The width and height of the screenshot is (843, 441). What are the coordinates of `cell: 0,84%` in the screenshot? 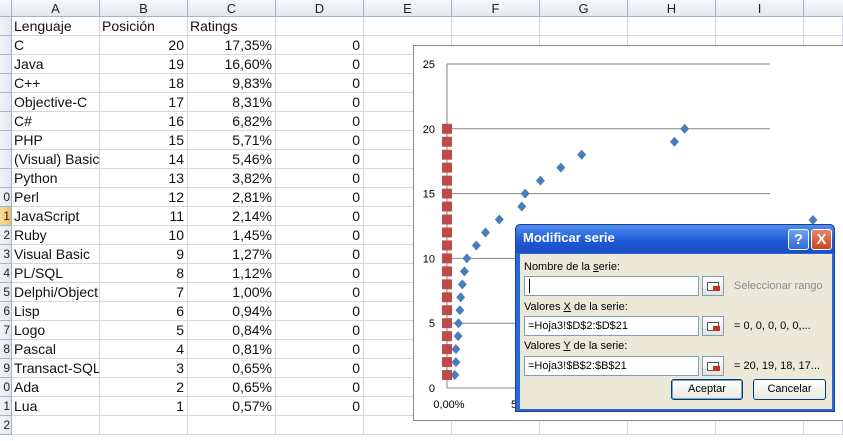 It's located at (232, 330).